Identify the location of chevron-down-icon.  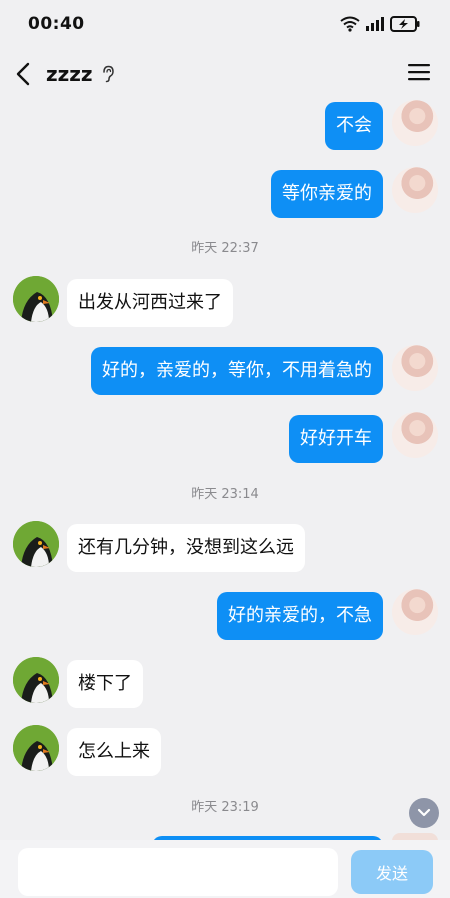
(424, 812).